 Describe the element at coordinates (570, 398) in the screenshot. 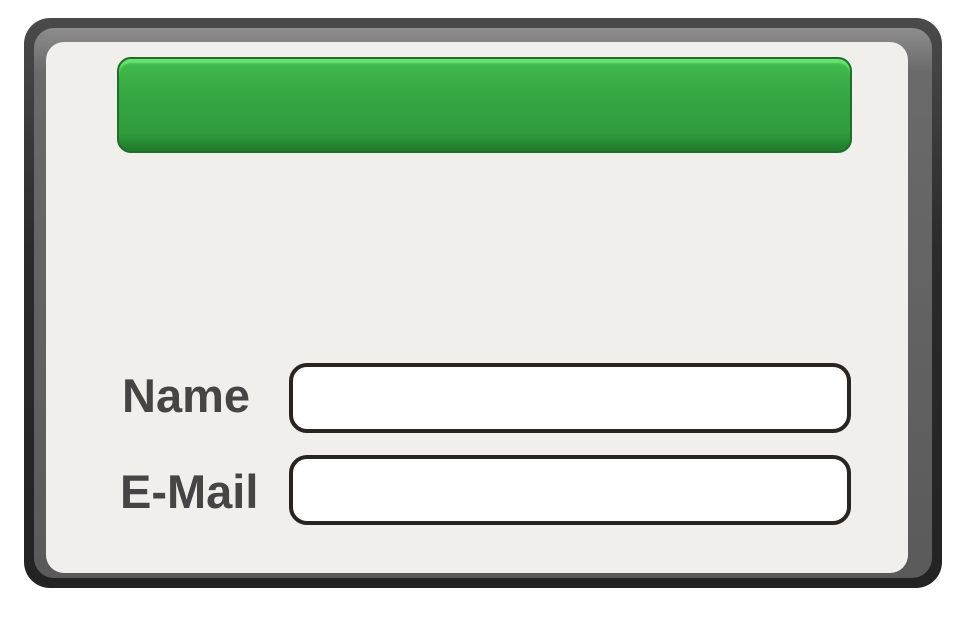

I see `name-input` at that location.